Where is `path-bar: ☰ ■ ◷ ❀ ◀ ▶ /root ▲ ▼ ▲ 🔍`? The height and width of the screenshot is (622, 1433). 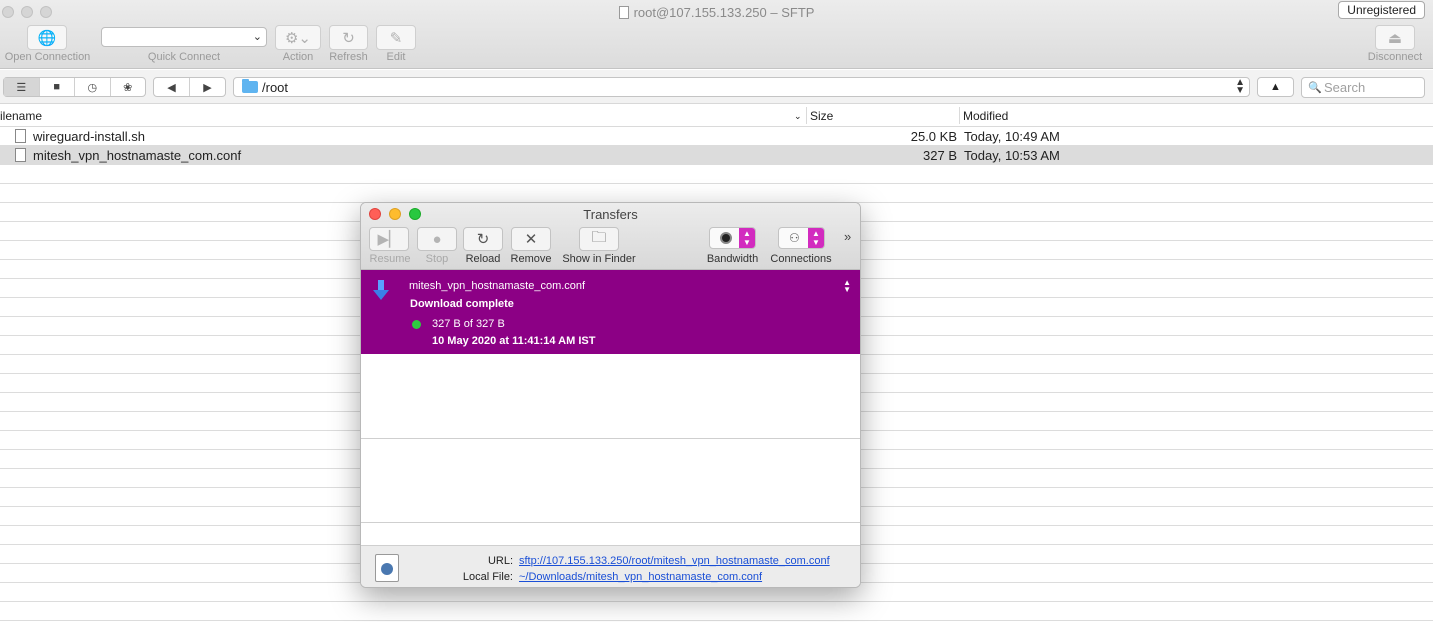 path-bar: ☰ ■ ◷ ❀ ◀ ▶ /root ▲ ▼ ▲ 🔍 is located at coordinates (716, 87).